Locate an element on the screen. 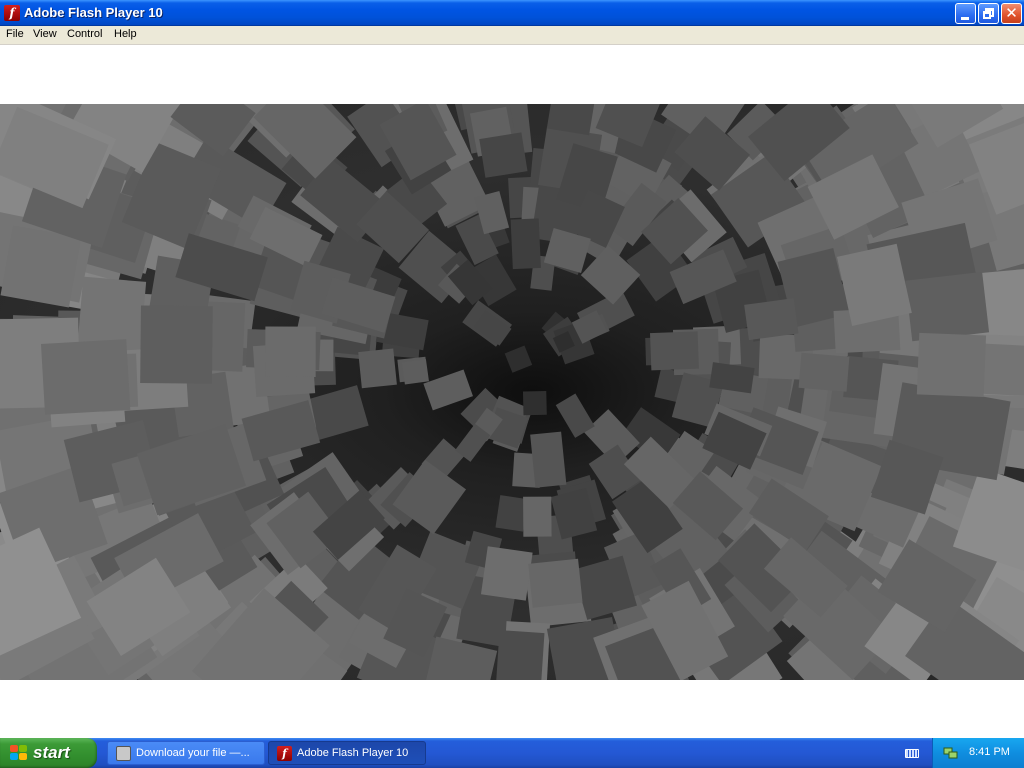  keyboard-icon is located at coordinates (912, 753).